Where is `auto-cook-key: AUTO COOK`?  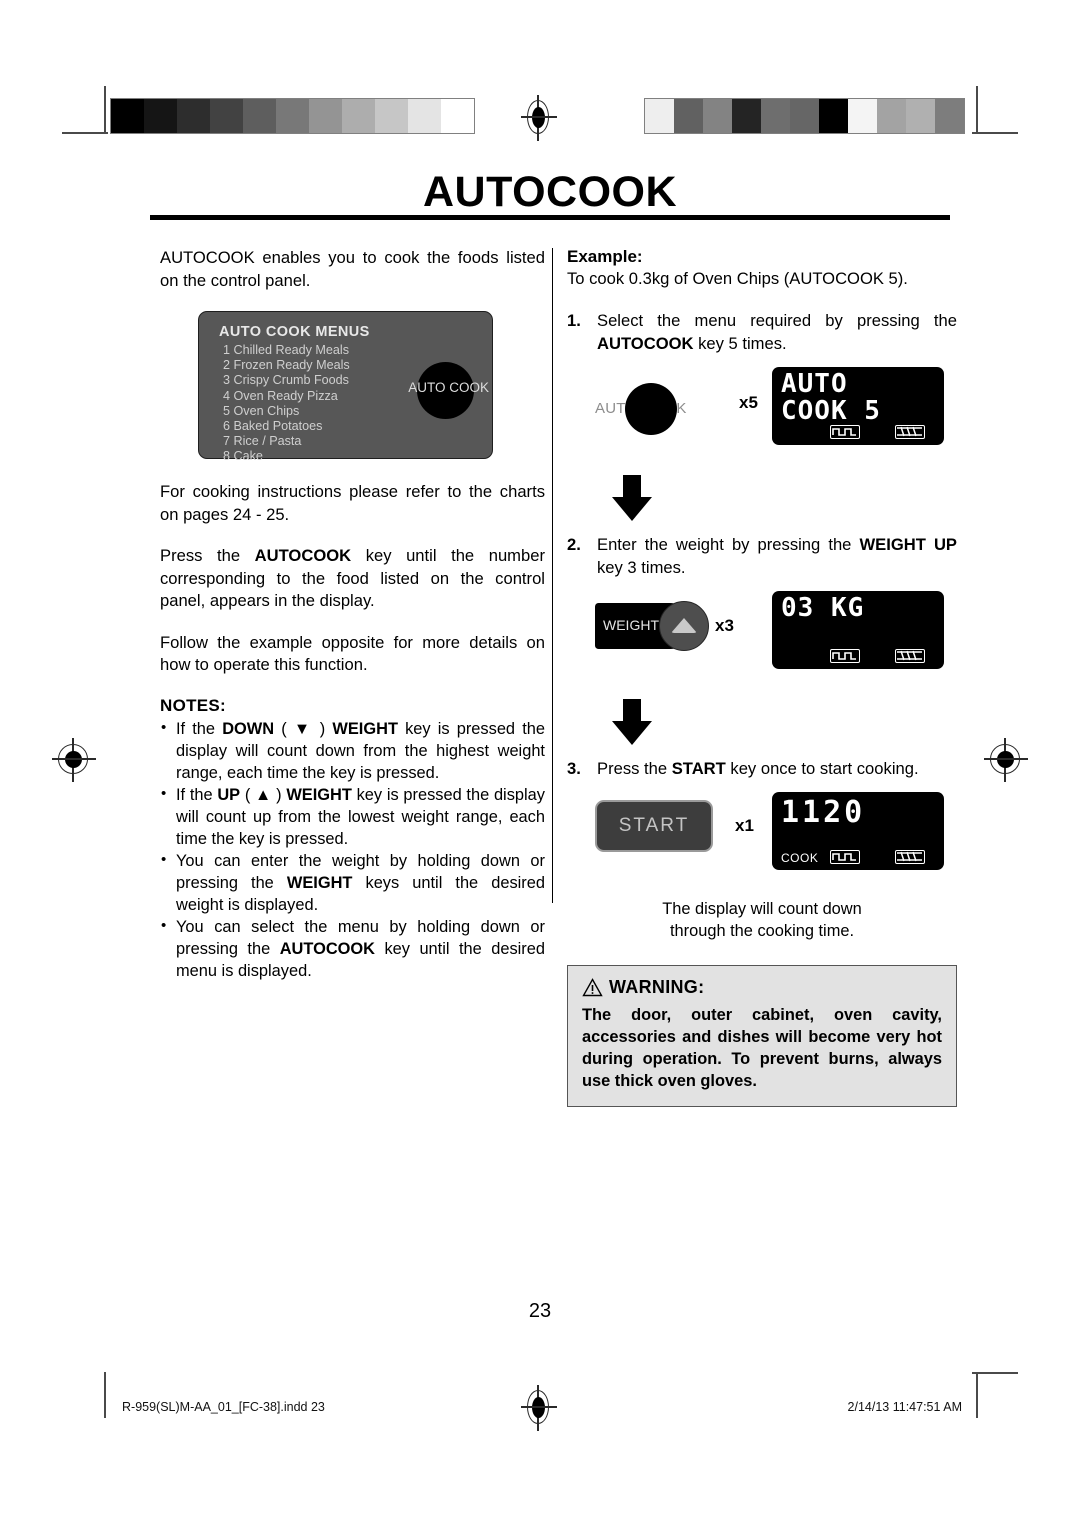
auto-cook-key: AUTO COOK is located at coordinates (659, 409).